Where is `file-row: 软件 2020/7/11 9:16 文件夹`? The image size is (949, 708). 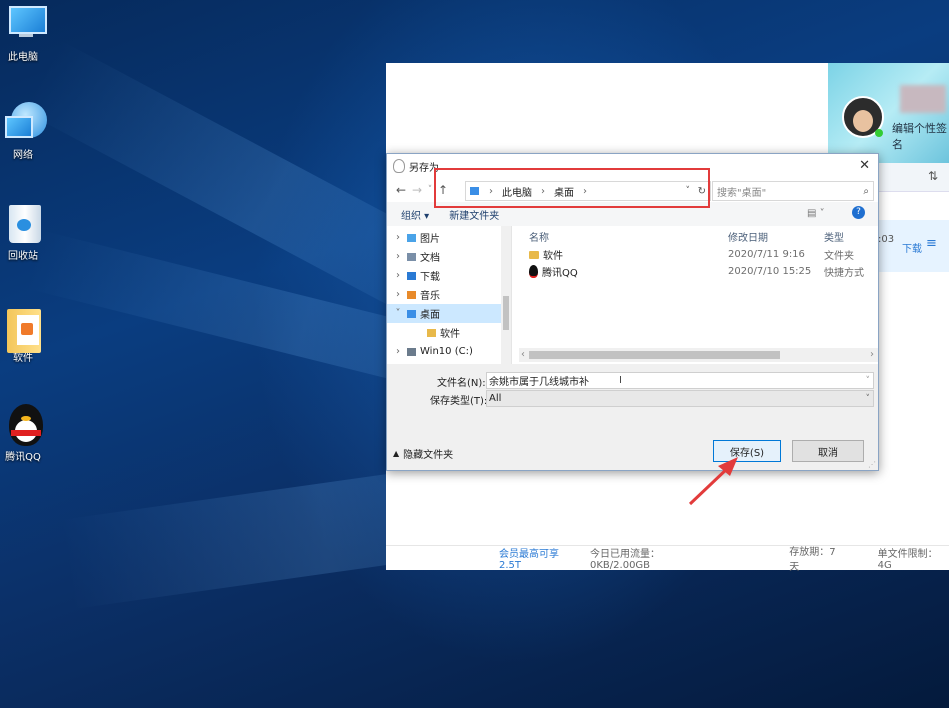 file-row: 软件 2020/7/11 9:16 文件夹 is located at coordinates (698, 254).